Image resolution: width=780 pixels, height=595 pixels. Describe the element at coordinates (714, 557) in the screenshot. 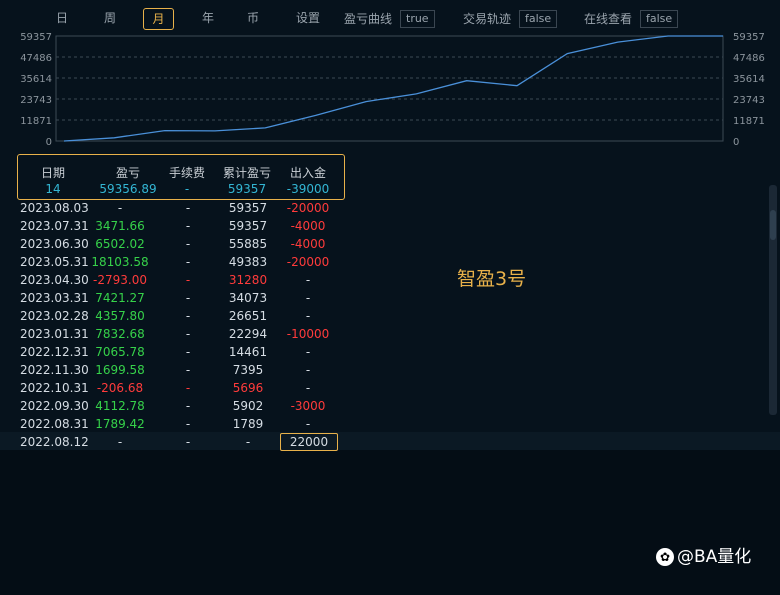

I see `watermark-text: @BA量化` at that location.